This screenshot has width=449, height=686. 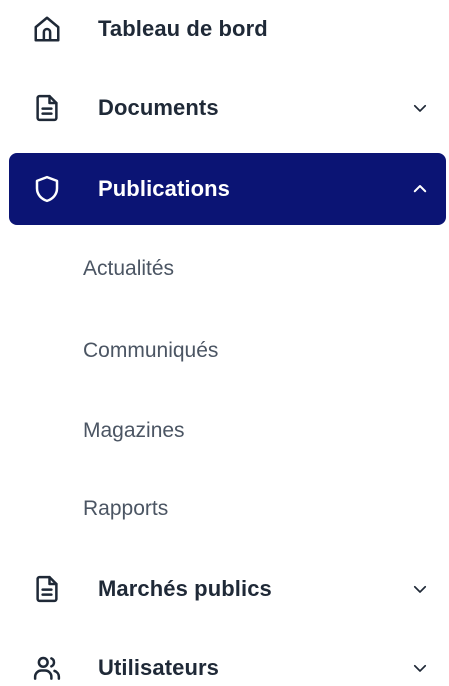 What do you see at coordinates (47, 668) in the screenshot?
I see `users-icon` at bounding box center [47, 668].